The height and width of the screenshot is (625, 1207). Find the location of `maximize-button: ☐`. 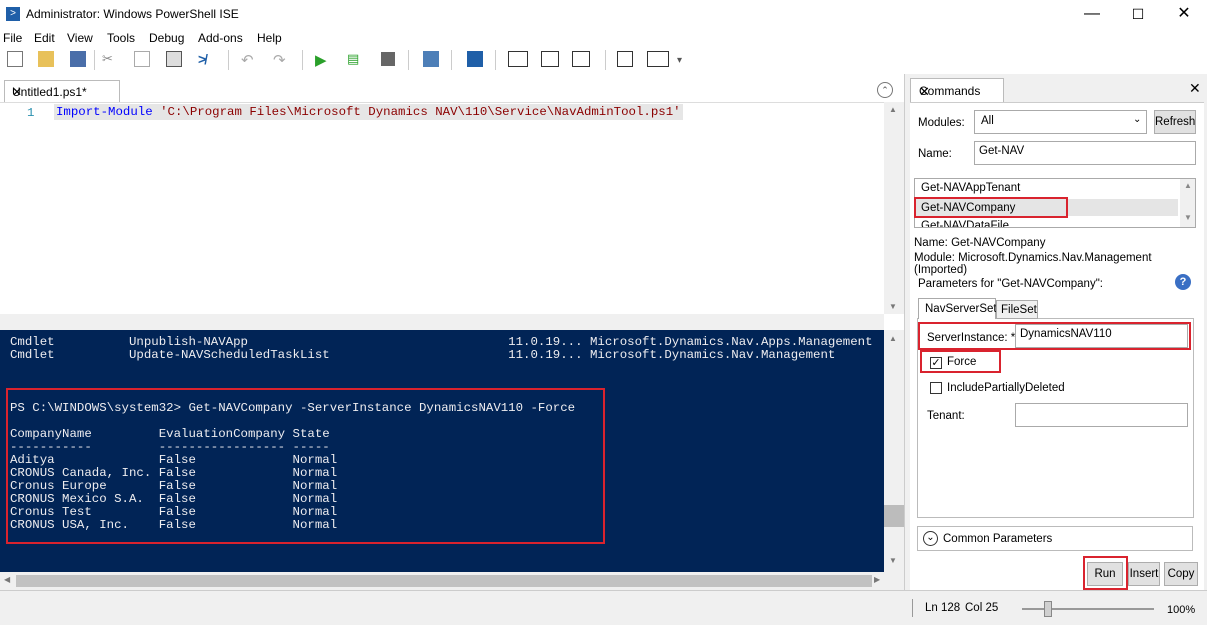

maximize-button: ☐ is located at coordinates (1138, 15).